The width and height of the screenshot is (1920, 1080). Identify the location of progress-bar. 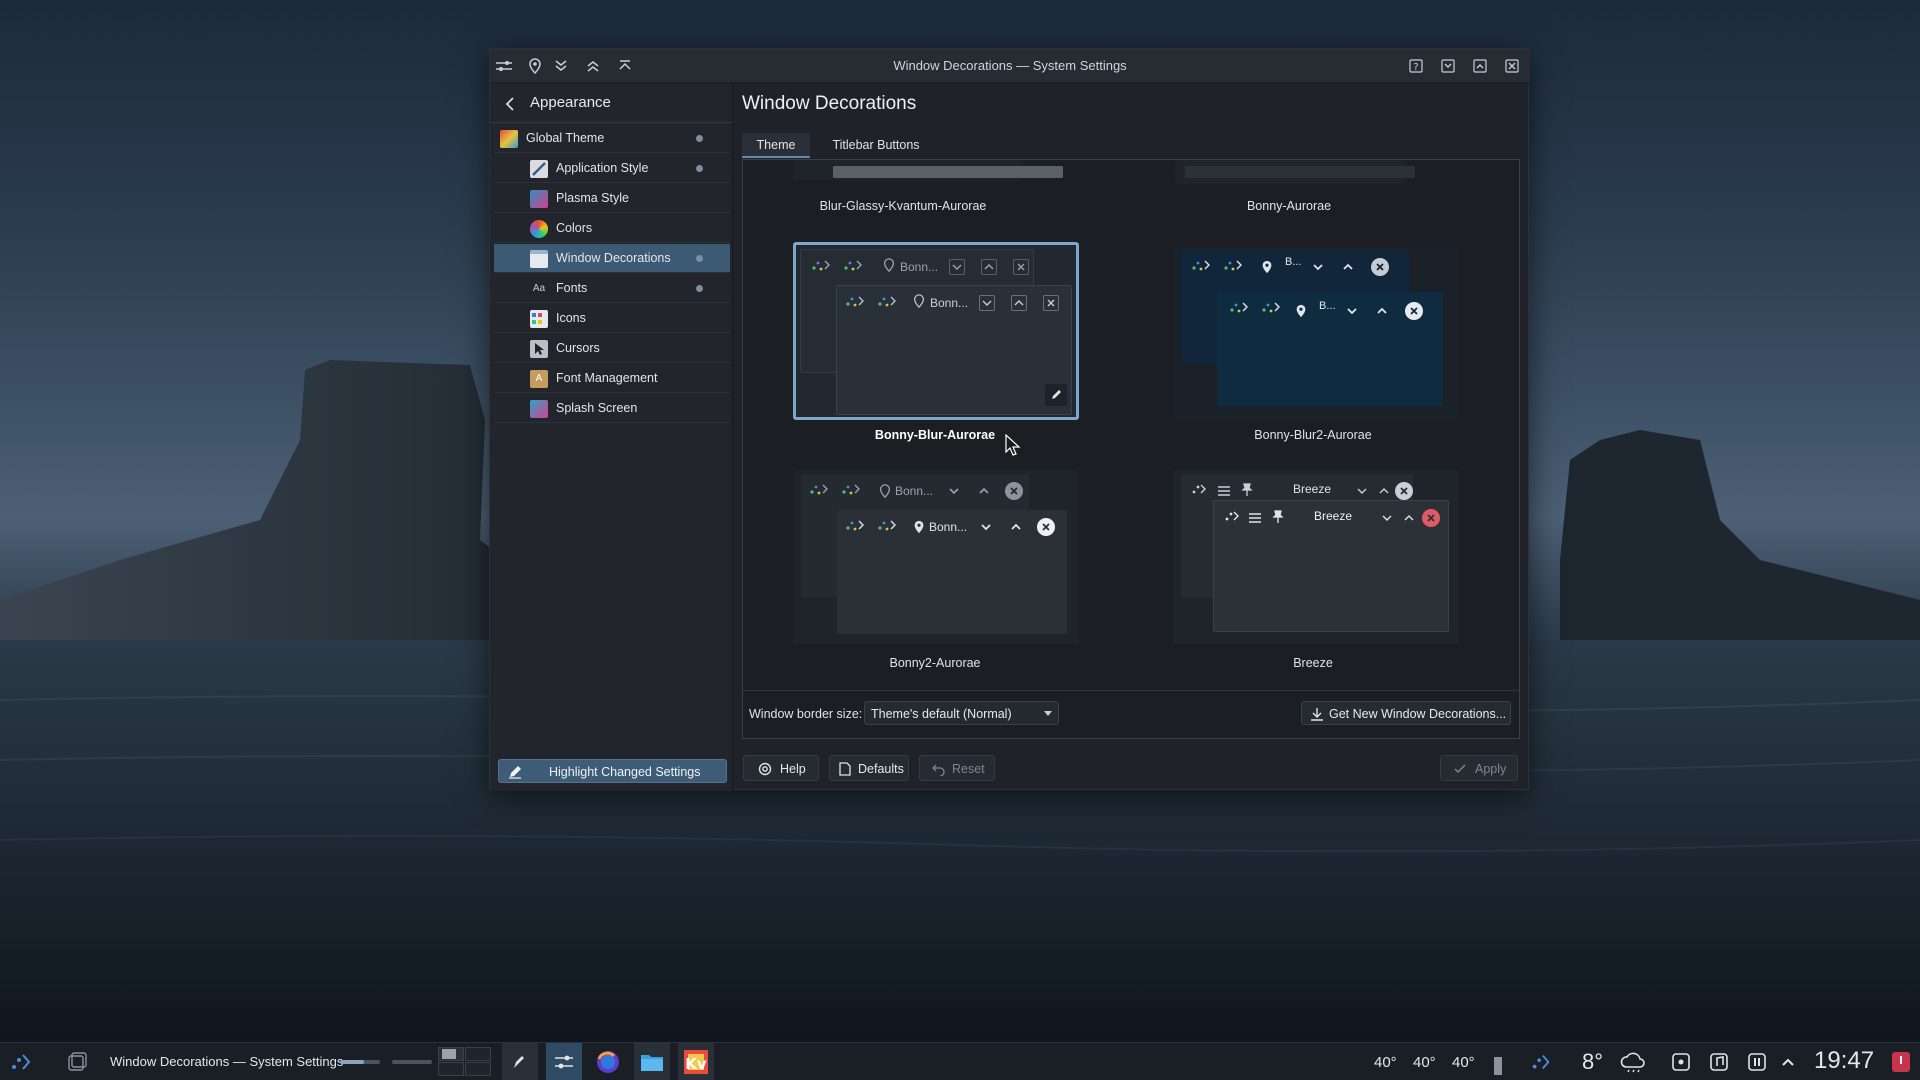
(412, 1062).